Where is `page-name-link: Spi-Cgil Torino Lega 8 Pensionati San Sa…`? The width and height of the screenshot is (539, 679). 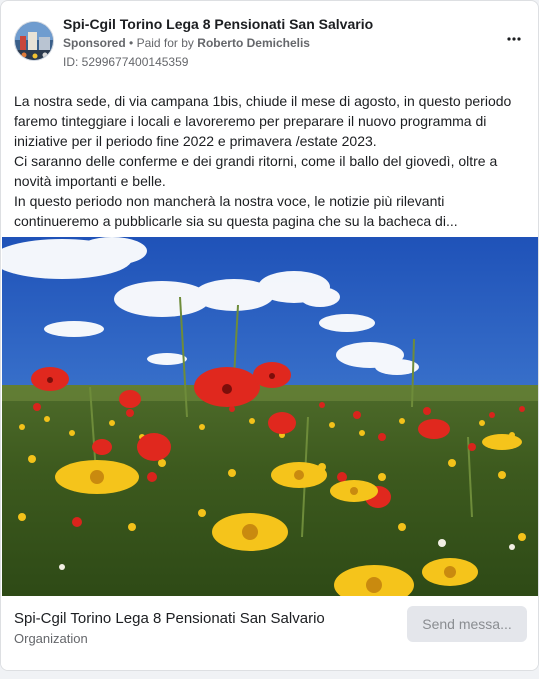 page-name-link: Spi-Cgil Torino Lega 8 Pensionati San Sa… is located at coordinates (218, 24).